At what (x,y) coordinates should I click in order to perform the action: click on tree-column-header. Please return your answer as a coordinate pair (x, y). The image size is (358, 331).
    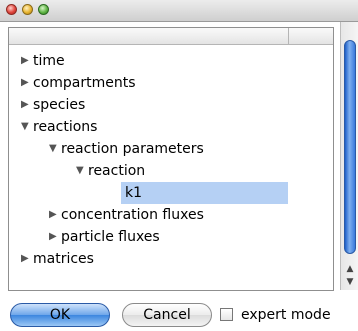
    Looking at the image, I should click on (171, 36).